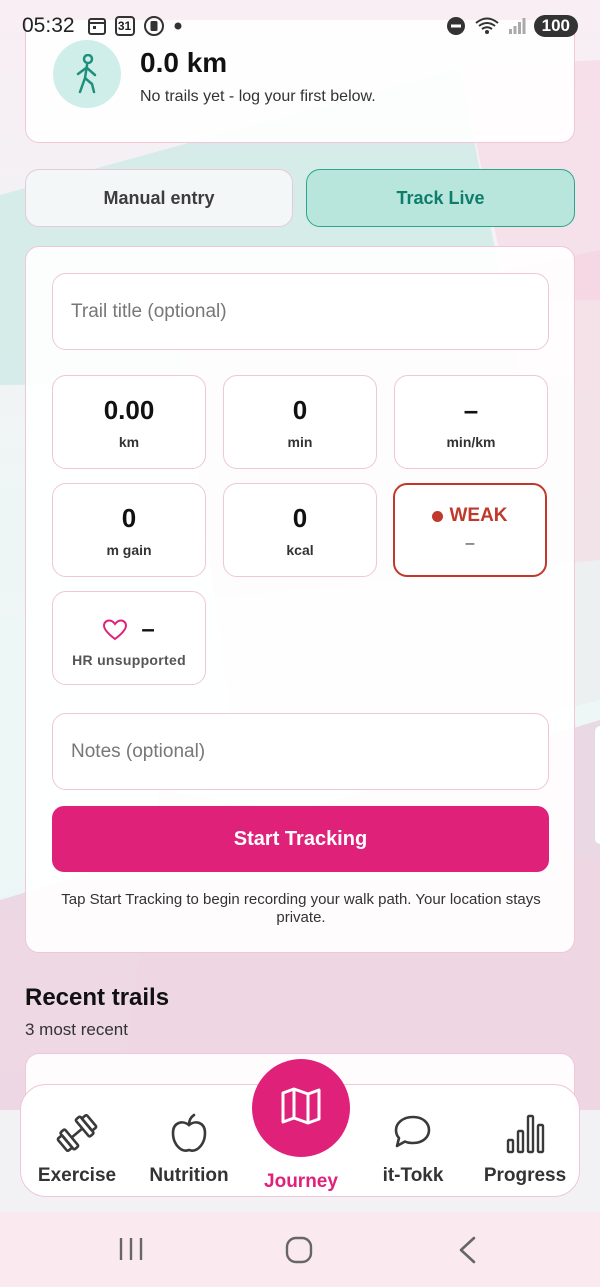 The image size is (600, 1287). What do you see at coordinates (115, 630) in the screenshot?
I see `heart-icon` at bounding box center [115, 630].